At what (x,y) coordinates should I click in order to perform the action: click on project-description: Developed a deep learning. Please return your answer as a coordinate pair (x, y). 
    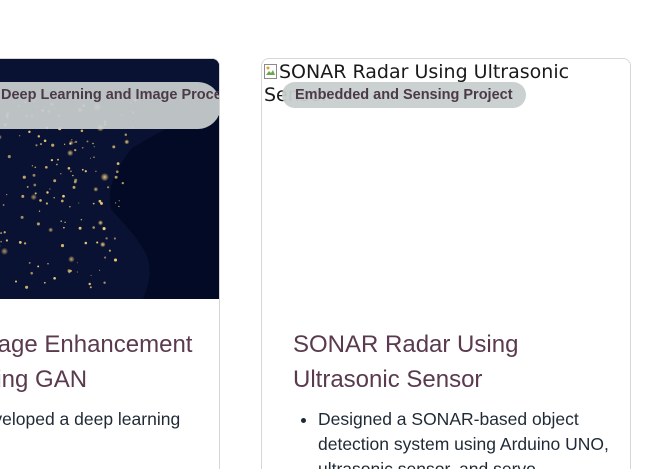
    Looking at the image, I should click on (109, 419).